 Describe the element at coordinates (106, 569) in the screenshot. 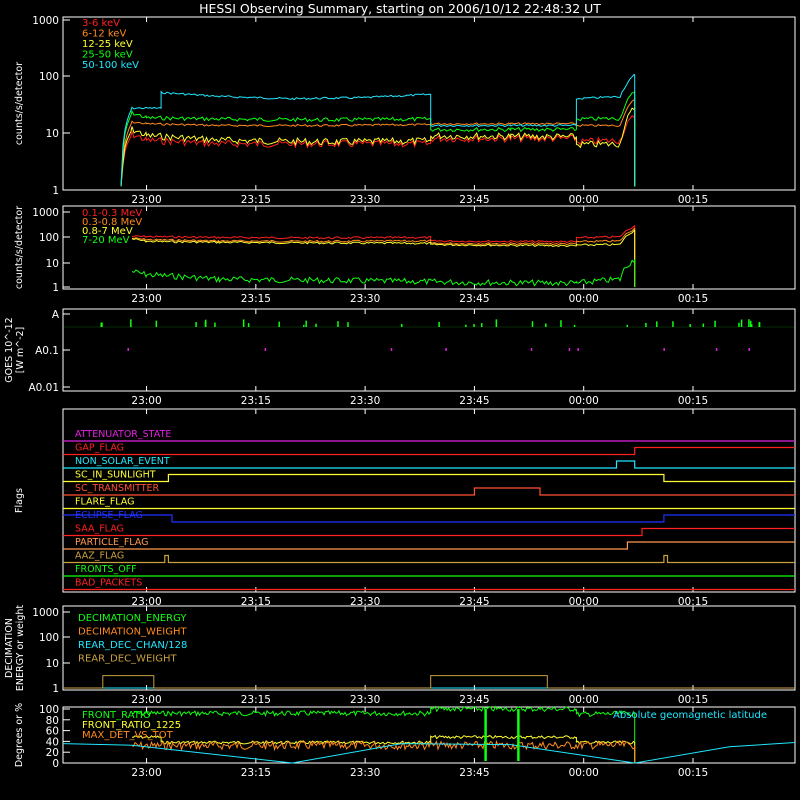

I see `flag-label: FRONTS_OFF` at that location.